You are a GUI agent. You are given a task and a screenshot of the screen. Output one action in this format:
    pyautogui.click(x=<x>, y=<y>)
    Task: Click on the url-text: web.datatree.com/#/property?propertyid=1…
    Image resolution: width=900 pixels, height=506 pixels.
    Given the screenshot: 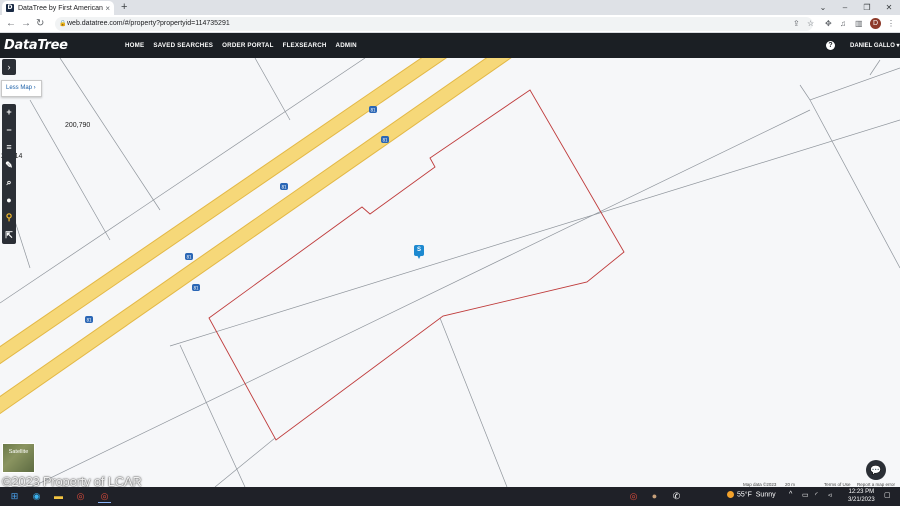 What is the action you would take?
    pyautogui.click(x=148, y=23)
    